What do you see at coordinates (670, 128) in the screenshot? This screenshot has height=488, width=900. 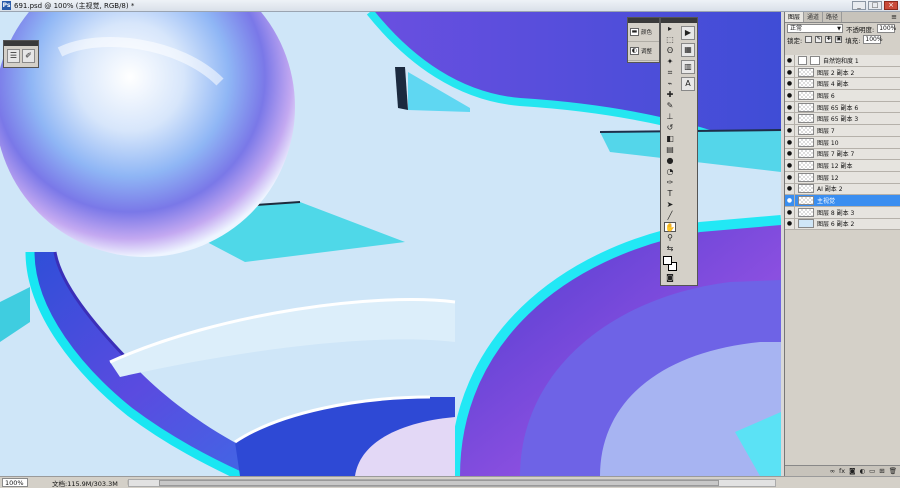 I see `history-brush-icon: ↺` at bounding box center [670, 128].